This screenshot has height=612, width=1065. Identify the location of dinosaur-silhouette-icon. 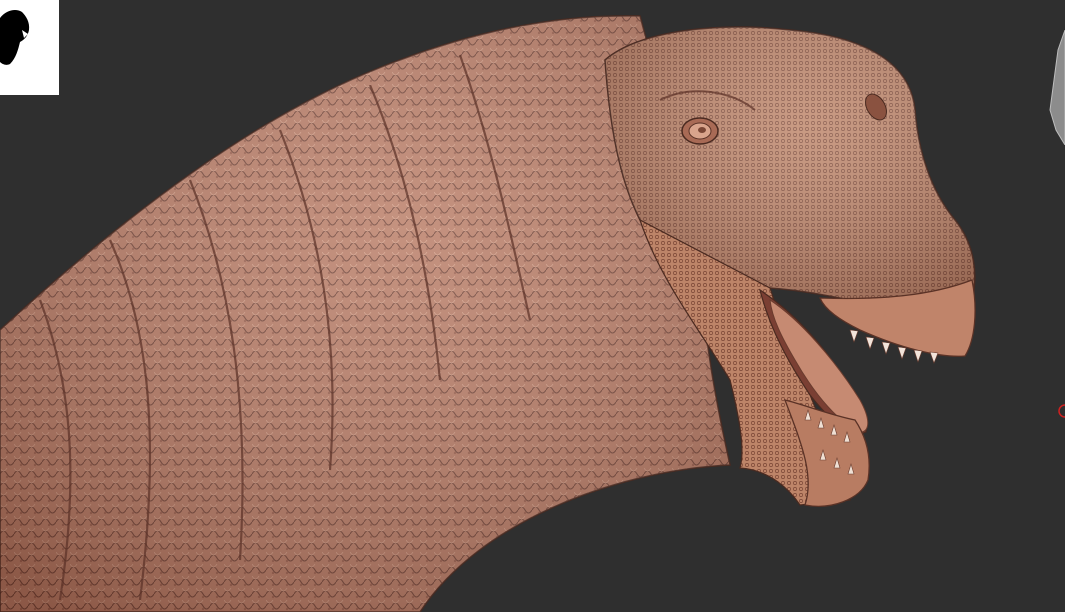
(15, 37).